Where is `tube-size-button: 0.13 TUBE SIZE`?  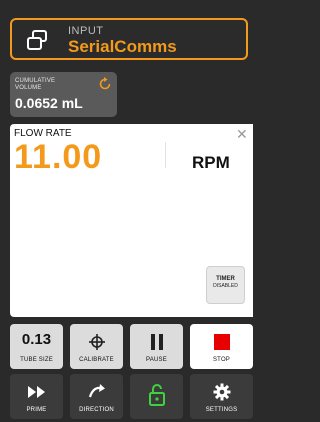
tube-size-button: 0.13 TUBE SIZE is located at coordinates (36, 346).